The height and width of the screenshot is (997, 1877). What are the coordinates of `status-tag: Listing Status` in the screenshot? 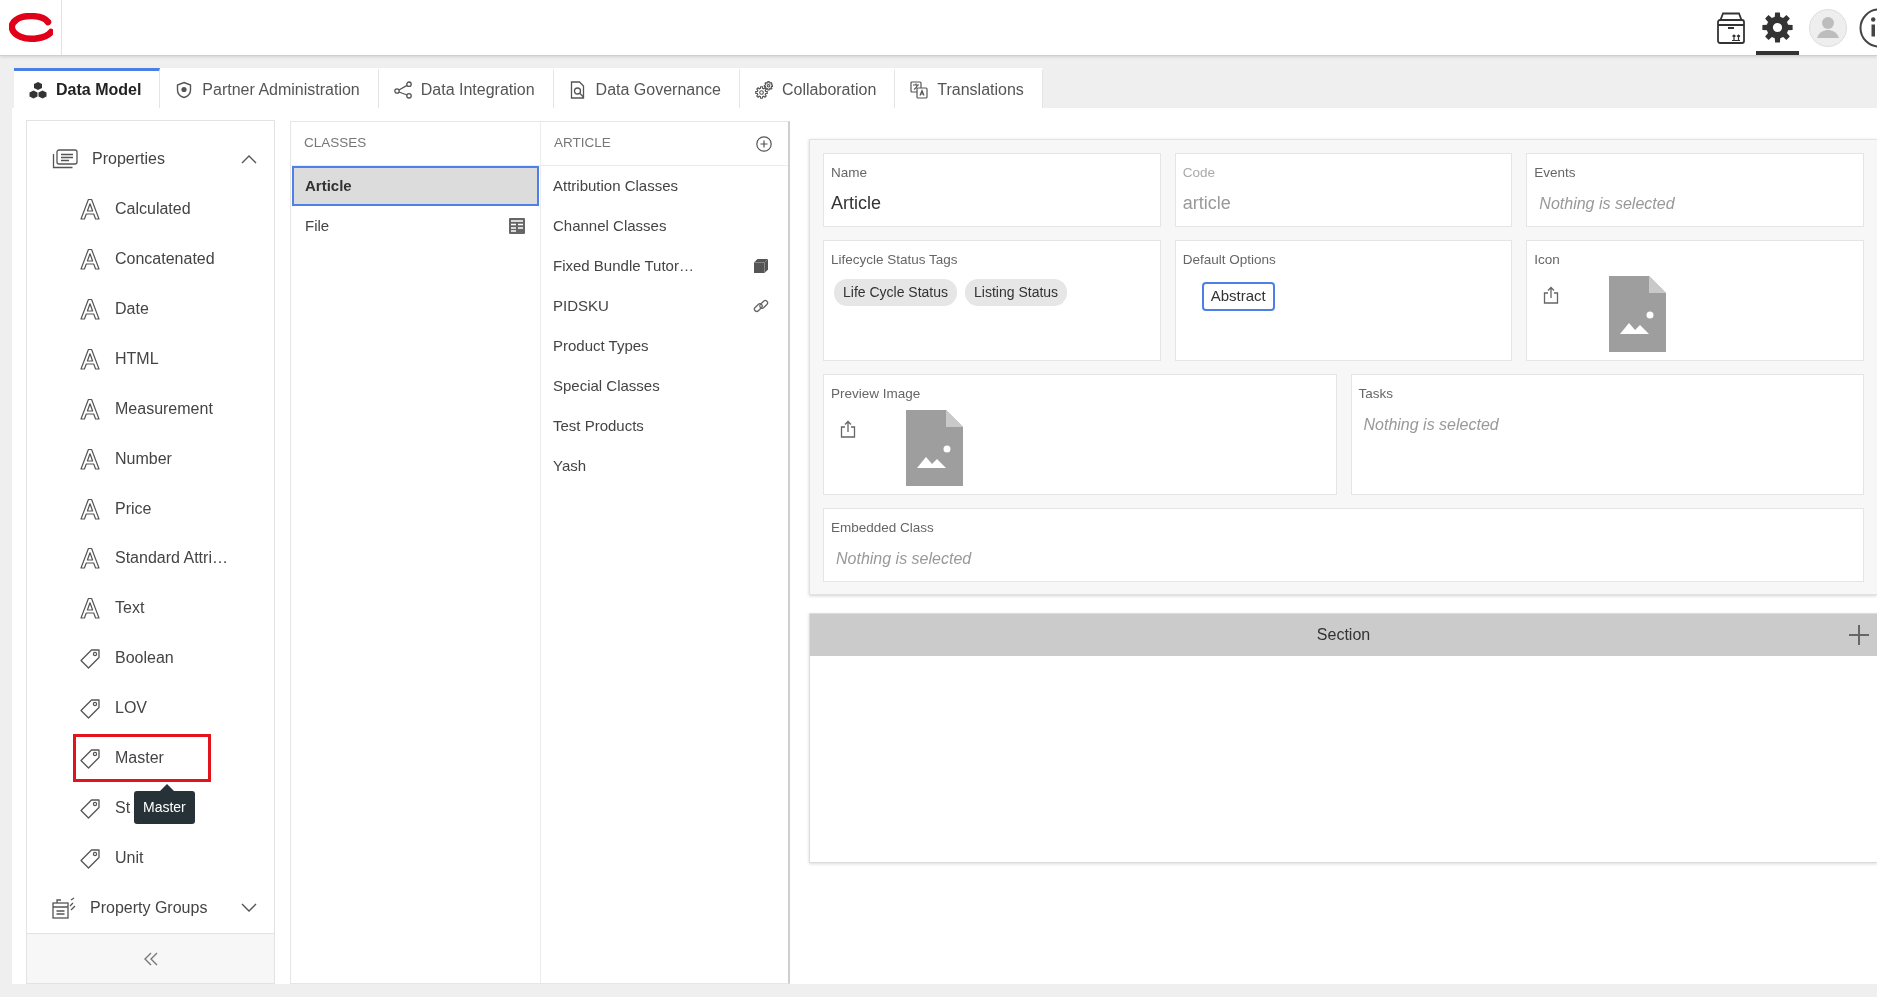 It's located at (1016, 292).